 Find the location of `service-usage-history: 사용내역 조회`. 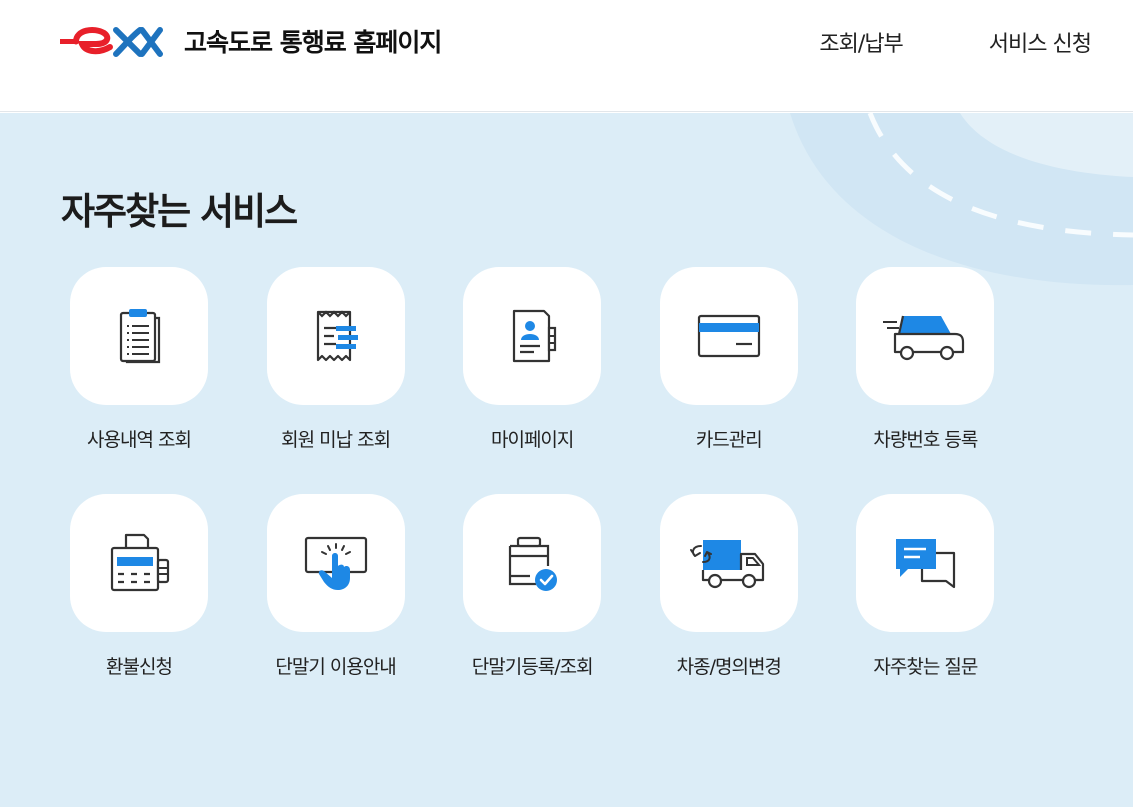

service-usage-history: 사용내역 조회 is located at coordinates (139, 359).